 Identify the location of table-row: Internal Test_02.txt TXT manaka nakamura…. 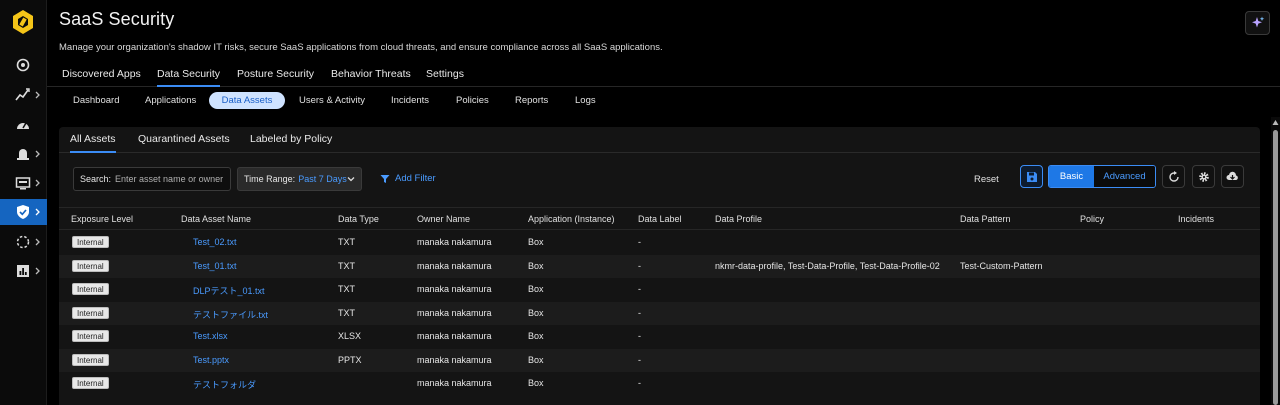
(659, 243).